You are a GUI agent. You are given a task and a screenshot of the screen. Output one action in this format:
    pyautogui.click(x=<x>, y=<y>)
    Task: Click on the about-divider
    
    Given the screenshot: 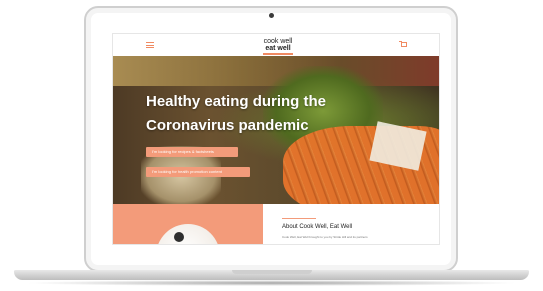 What is the action you would take?
    pyautogui.click(x=299, y=218)
    